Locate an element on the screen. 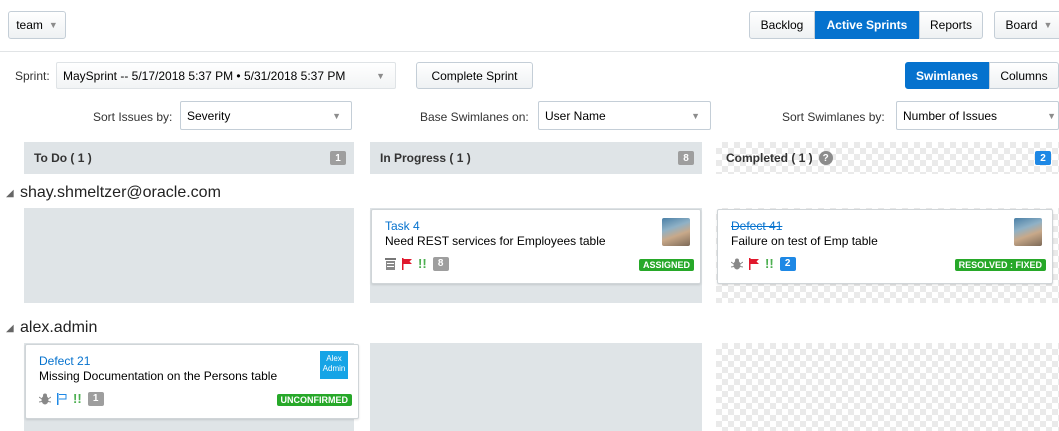  complete-sprint-button: Complete Sprint is located at coordinates (474, 75).